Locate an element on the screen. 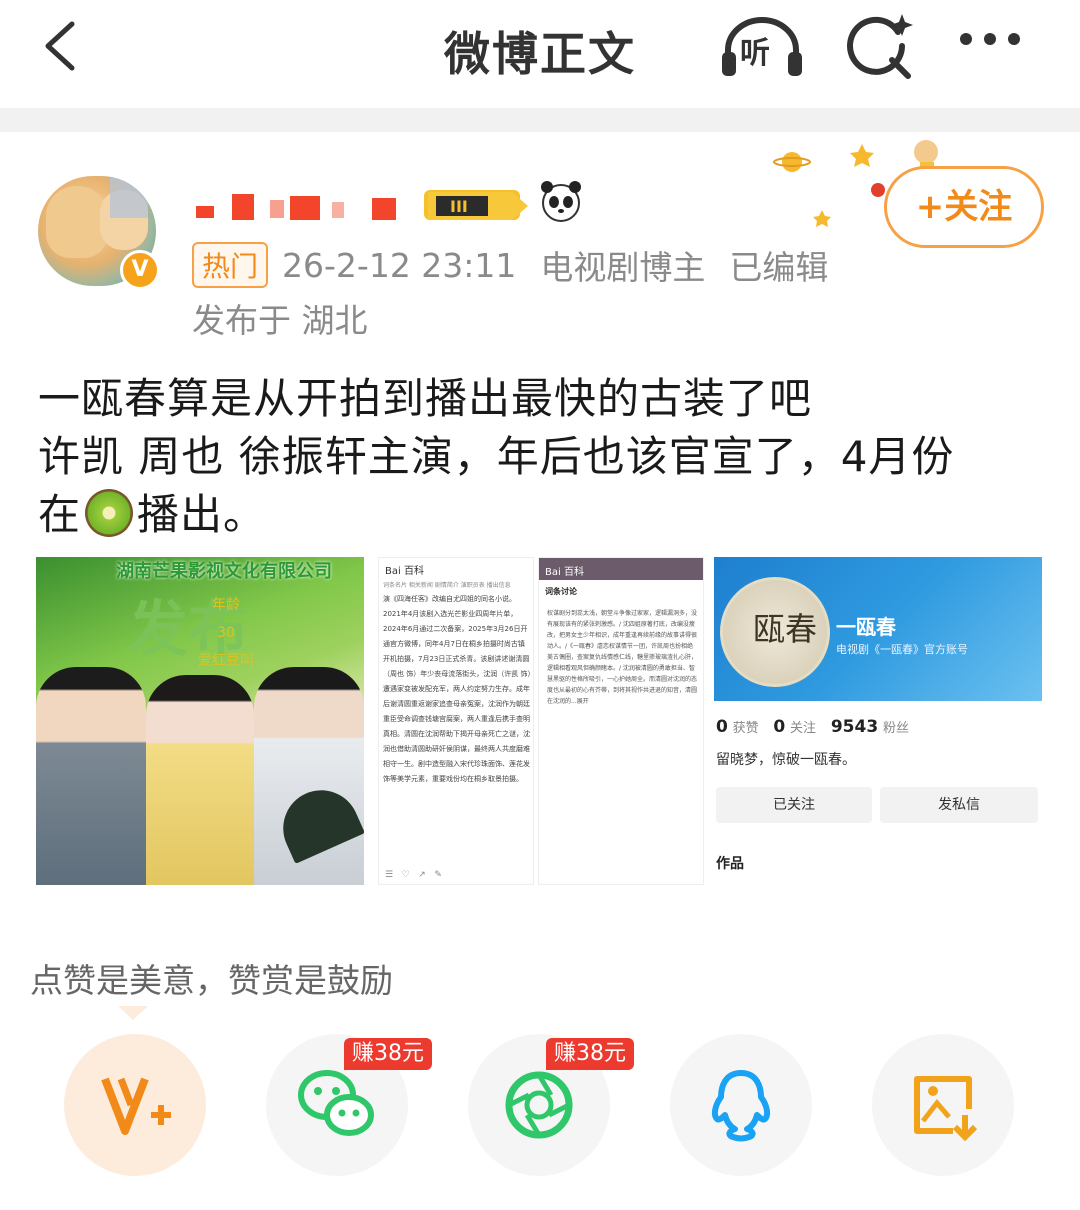 The image size is (1080, 1210). image-small-text: 年龄 30 爱红豆叫 is located at coordinates (226, 633).